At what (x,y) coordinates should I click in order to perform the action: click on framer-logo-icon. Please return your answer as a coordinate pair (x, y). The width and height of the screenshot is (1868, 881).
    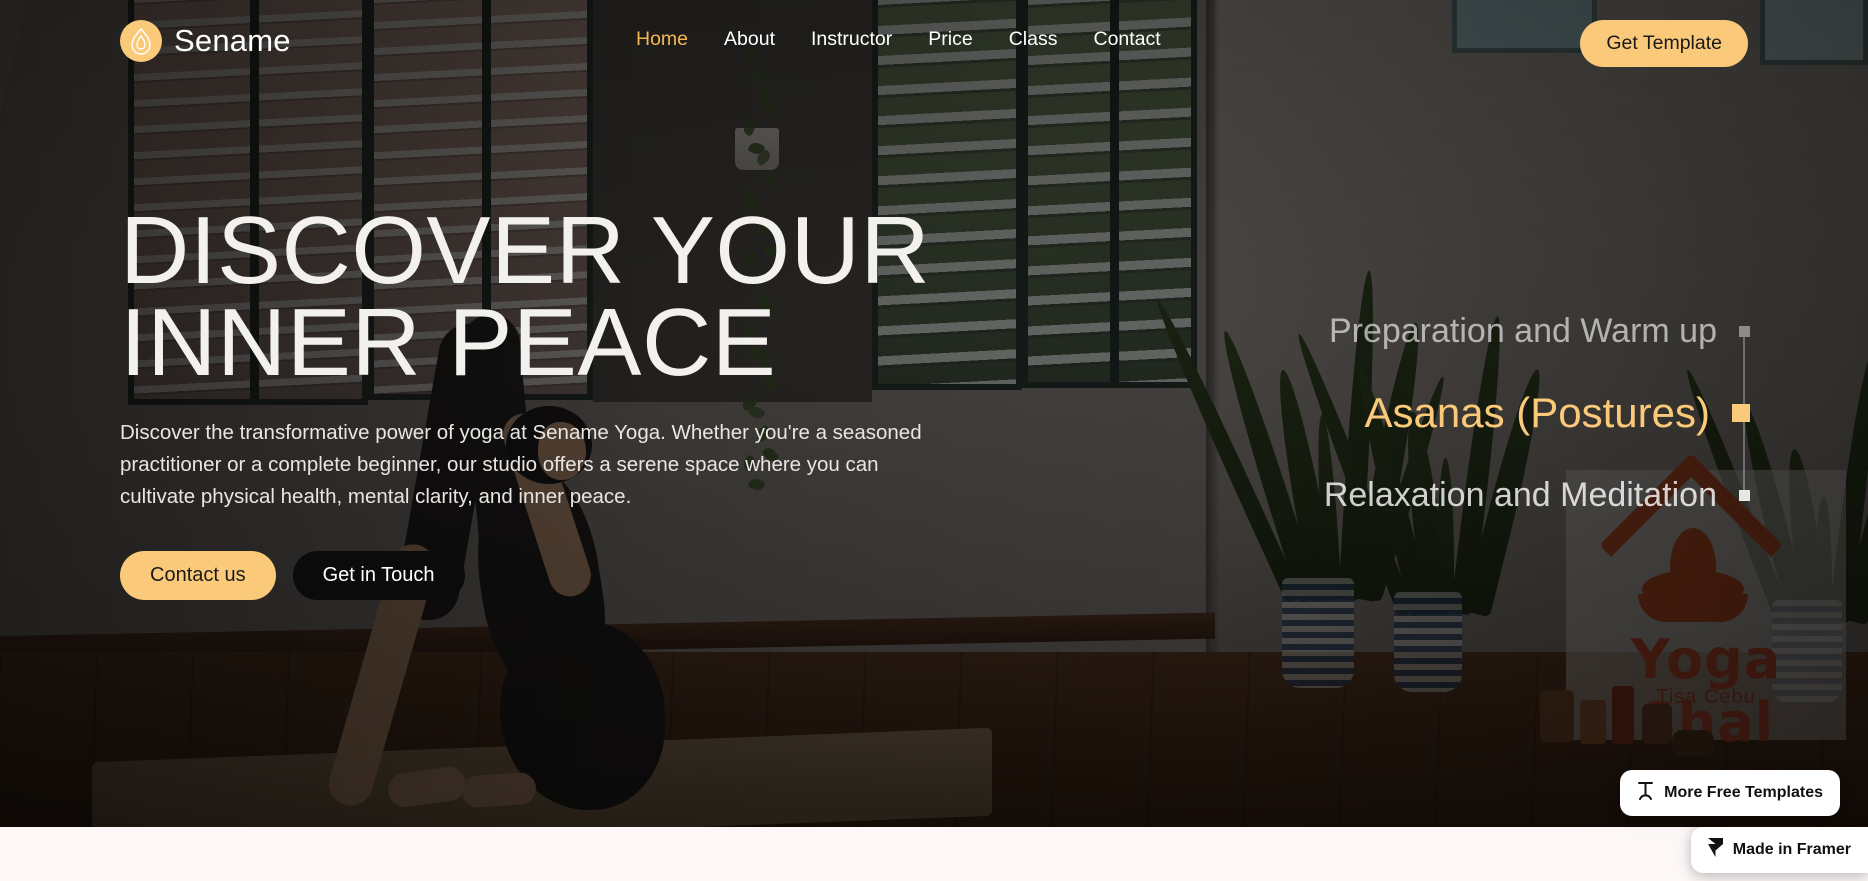
    Looking at the image, I should click on (1715, 850).